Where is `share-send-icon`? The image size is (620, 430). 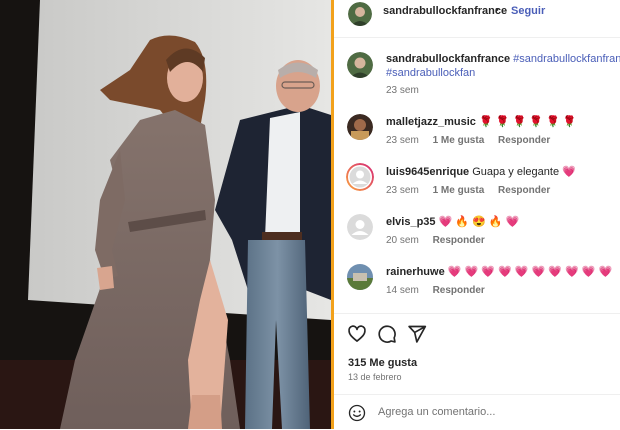 share-send-icon is located at coordinates (417, 334).